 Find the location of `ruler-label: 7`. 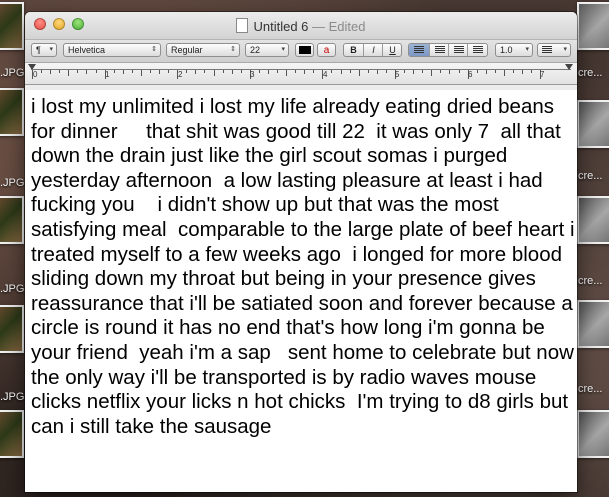

ruler-label: 7 is located at coordinates (542, 74).